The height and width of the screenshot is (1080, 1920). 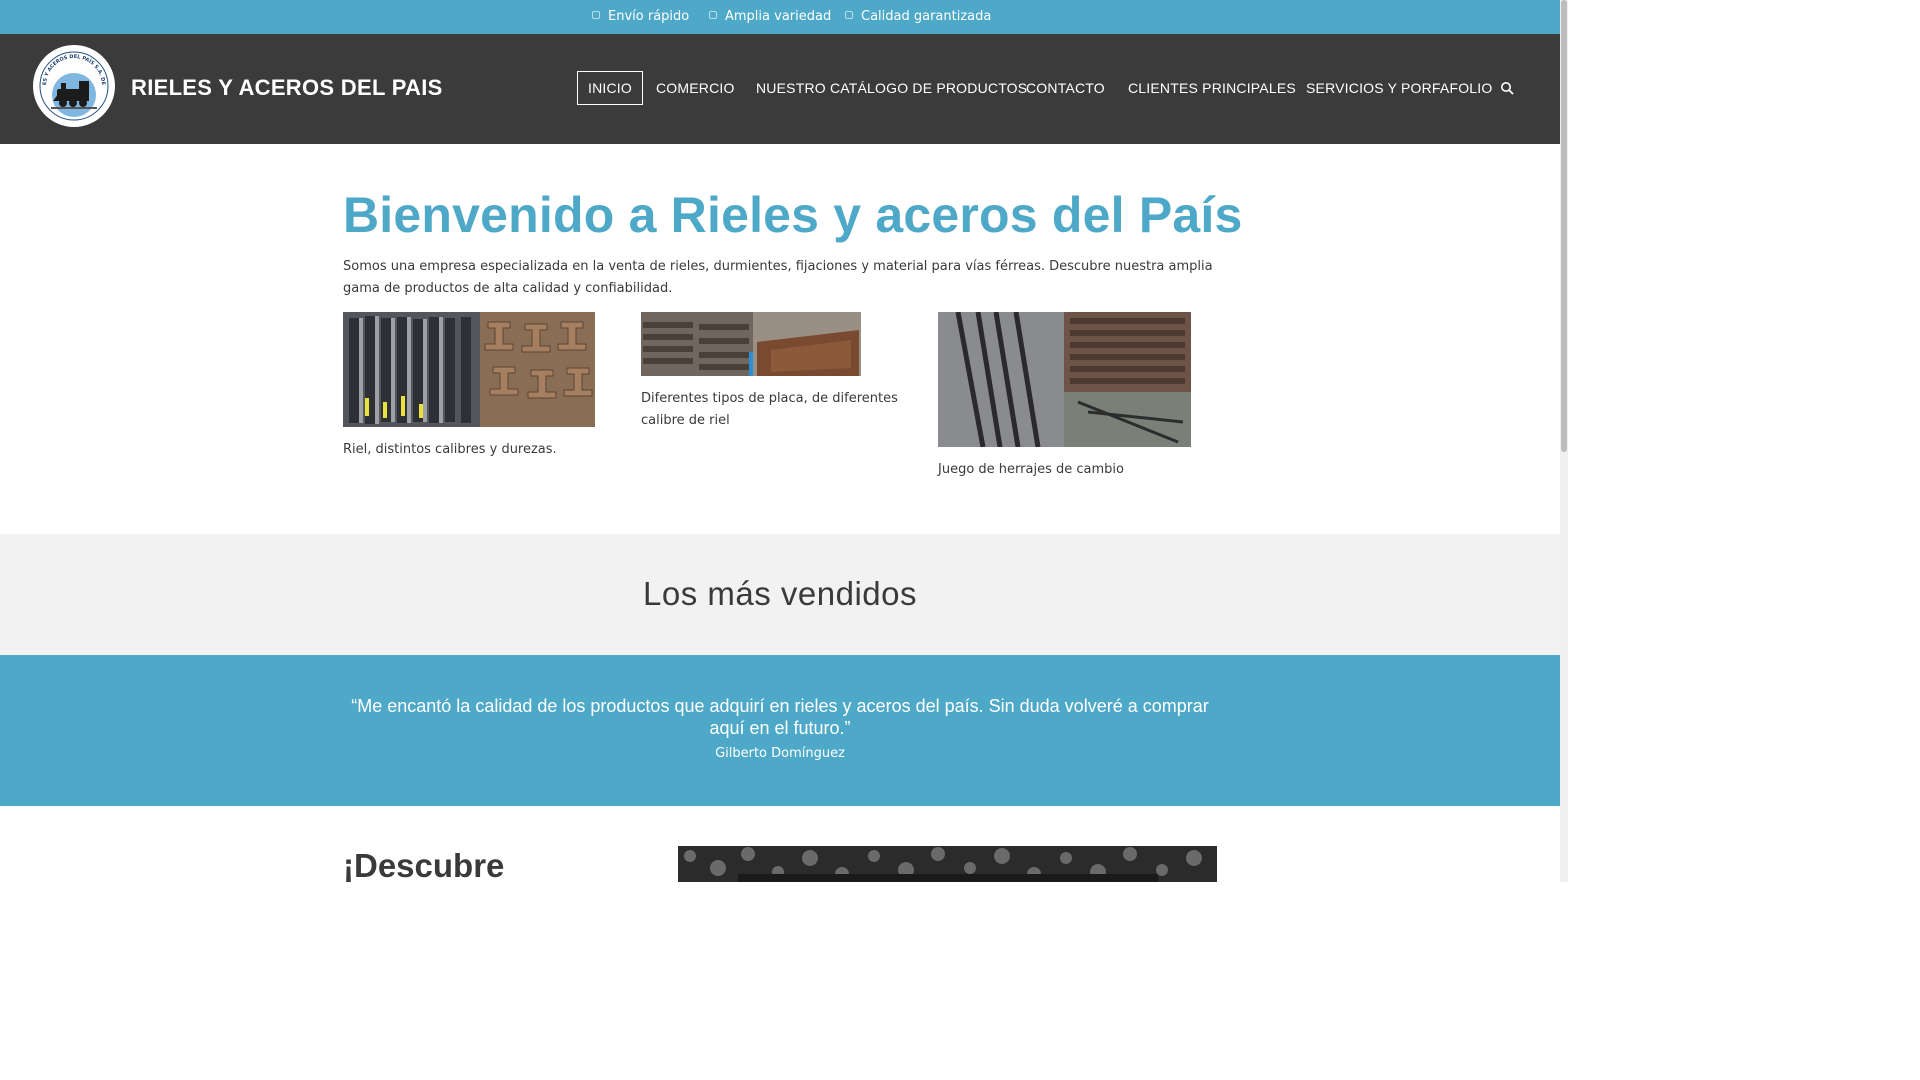 I want to click on product-card-rail: Riel, distintos calibres y durezas., so click(x=473, y=450).